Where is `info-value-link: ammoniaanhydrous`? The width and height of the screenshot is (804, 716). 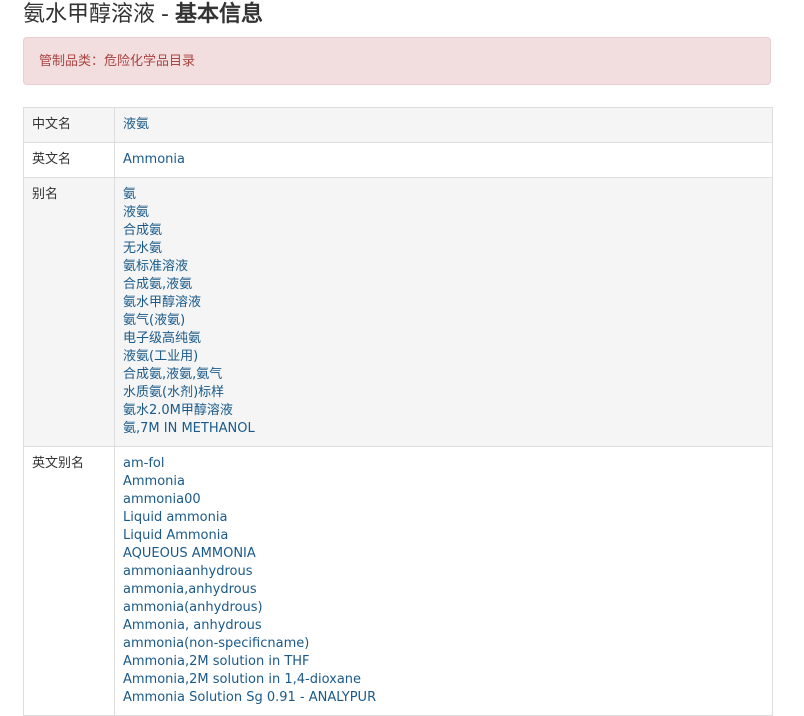
info-value-link: ammoniaanhydrous is located at coordinates (443, 572).